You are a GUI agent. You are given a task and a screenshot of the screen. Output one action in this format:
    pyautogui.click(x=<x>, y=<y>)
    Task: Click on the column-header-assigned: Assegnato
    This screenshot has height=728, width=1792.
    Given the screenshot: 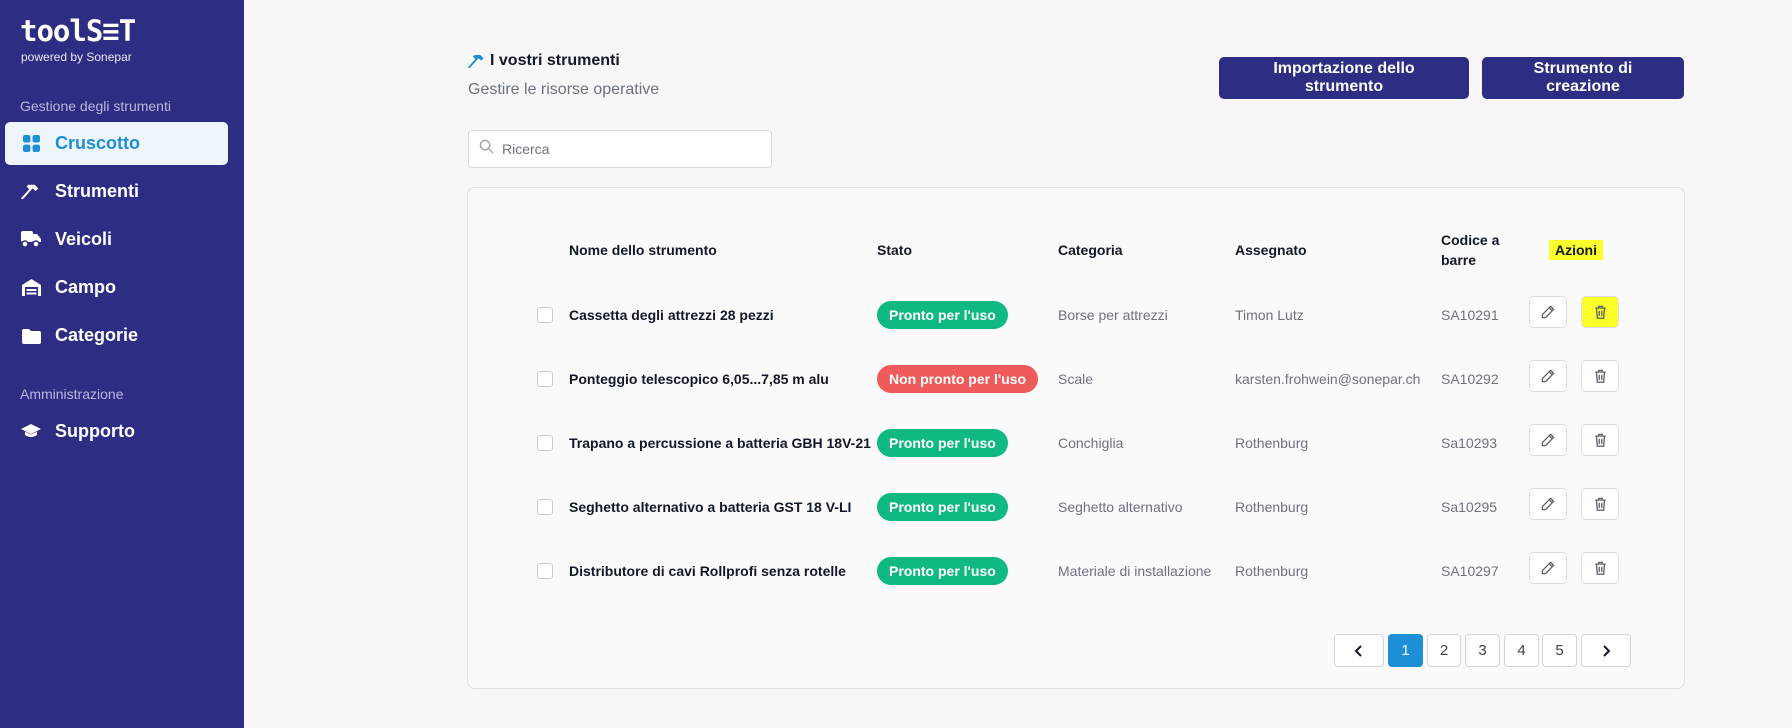 What is the action you would take?
    pyautogui.click(x=1271, y=250)
    